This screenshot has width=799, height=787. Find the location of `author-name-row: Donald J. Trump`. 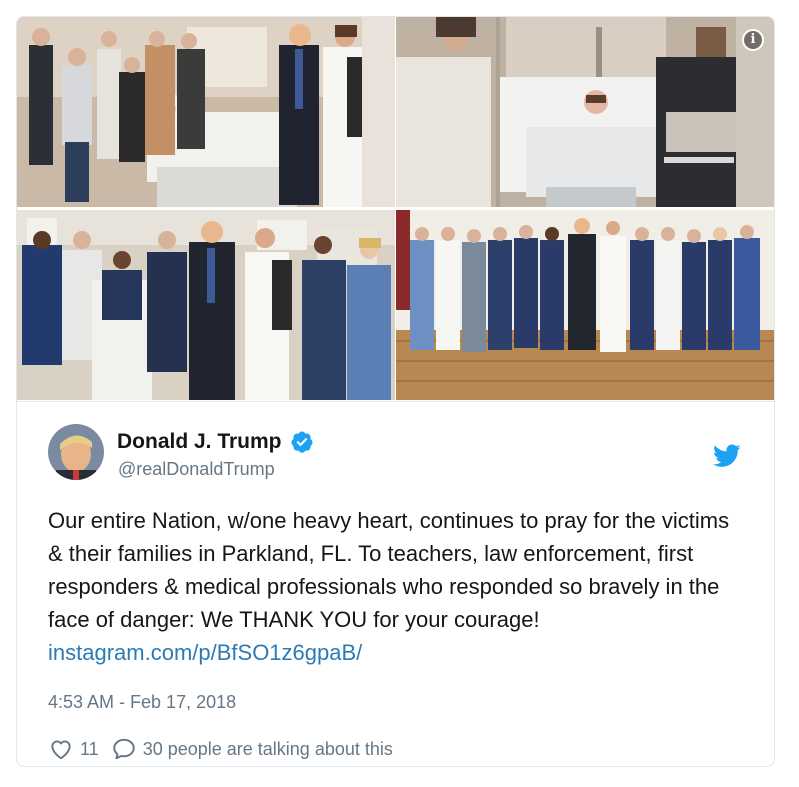

author-name-row: Donald J. Trump is located at coordinates (215, 442).